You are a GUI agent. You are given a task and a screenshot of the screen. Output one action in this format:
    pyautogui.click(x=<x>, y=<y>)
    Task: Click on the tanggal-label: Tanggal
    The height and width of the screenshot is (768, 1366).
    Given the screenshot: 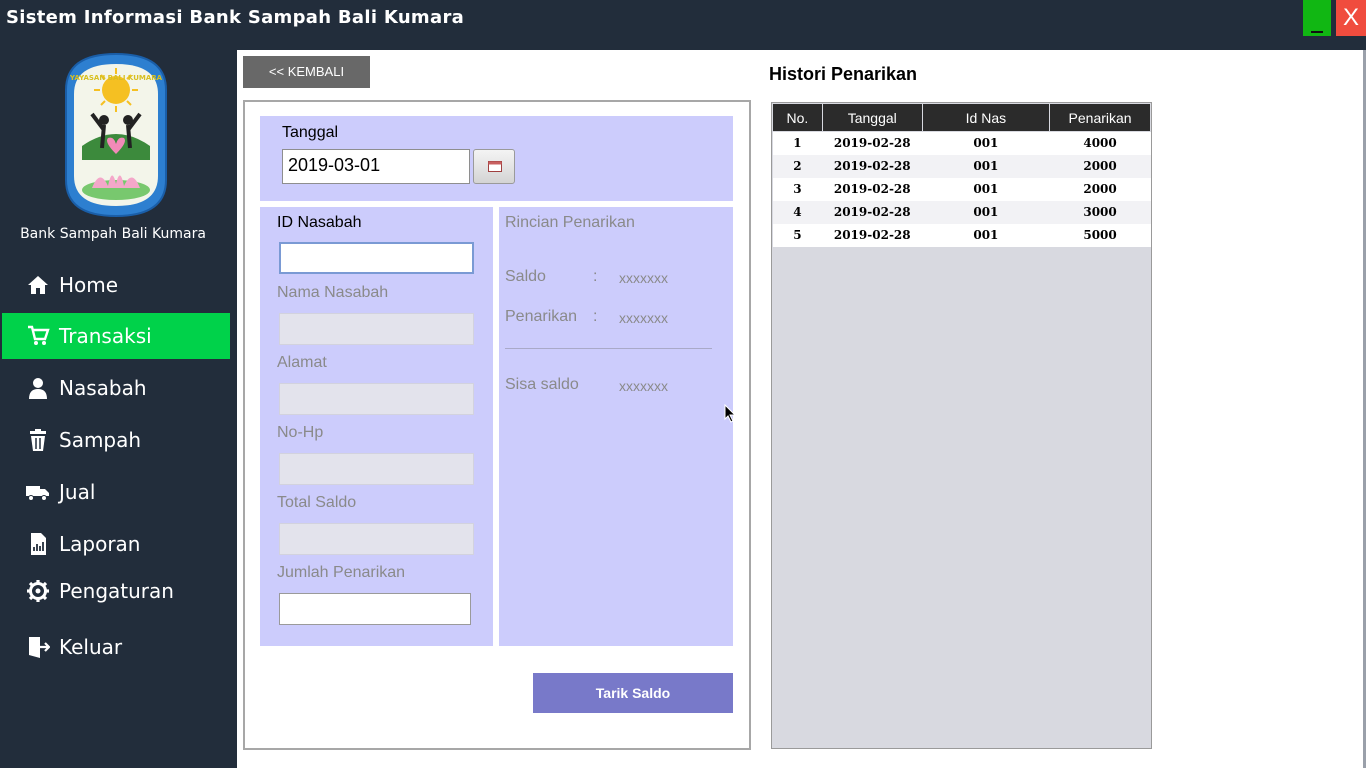 What is the action you would take?
    pyautogui.click(x=310, y=132)
    